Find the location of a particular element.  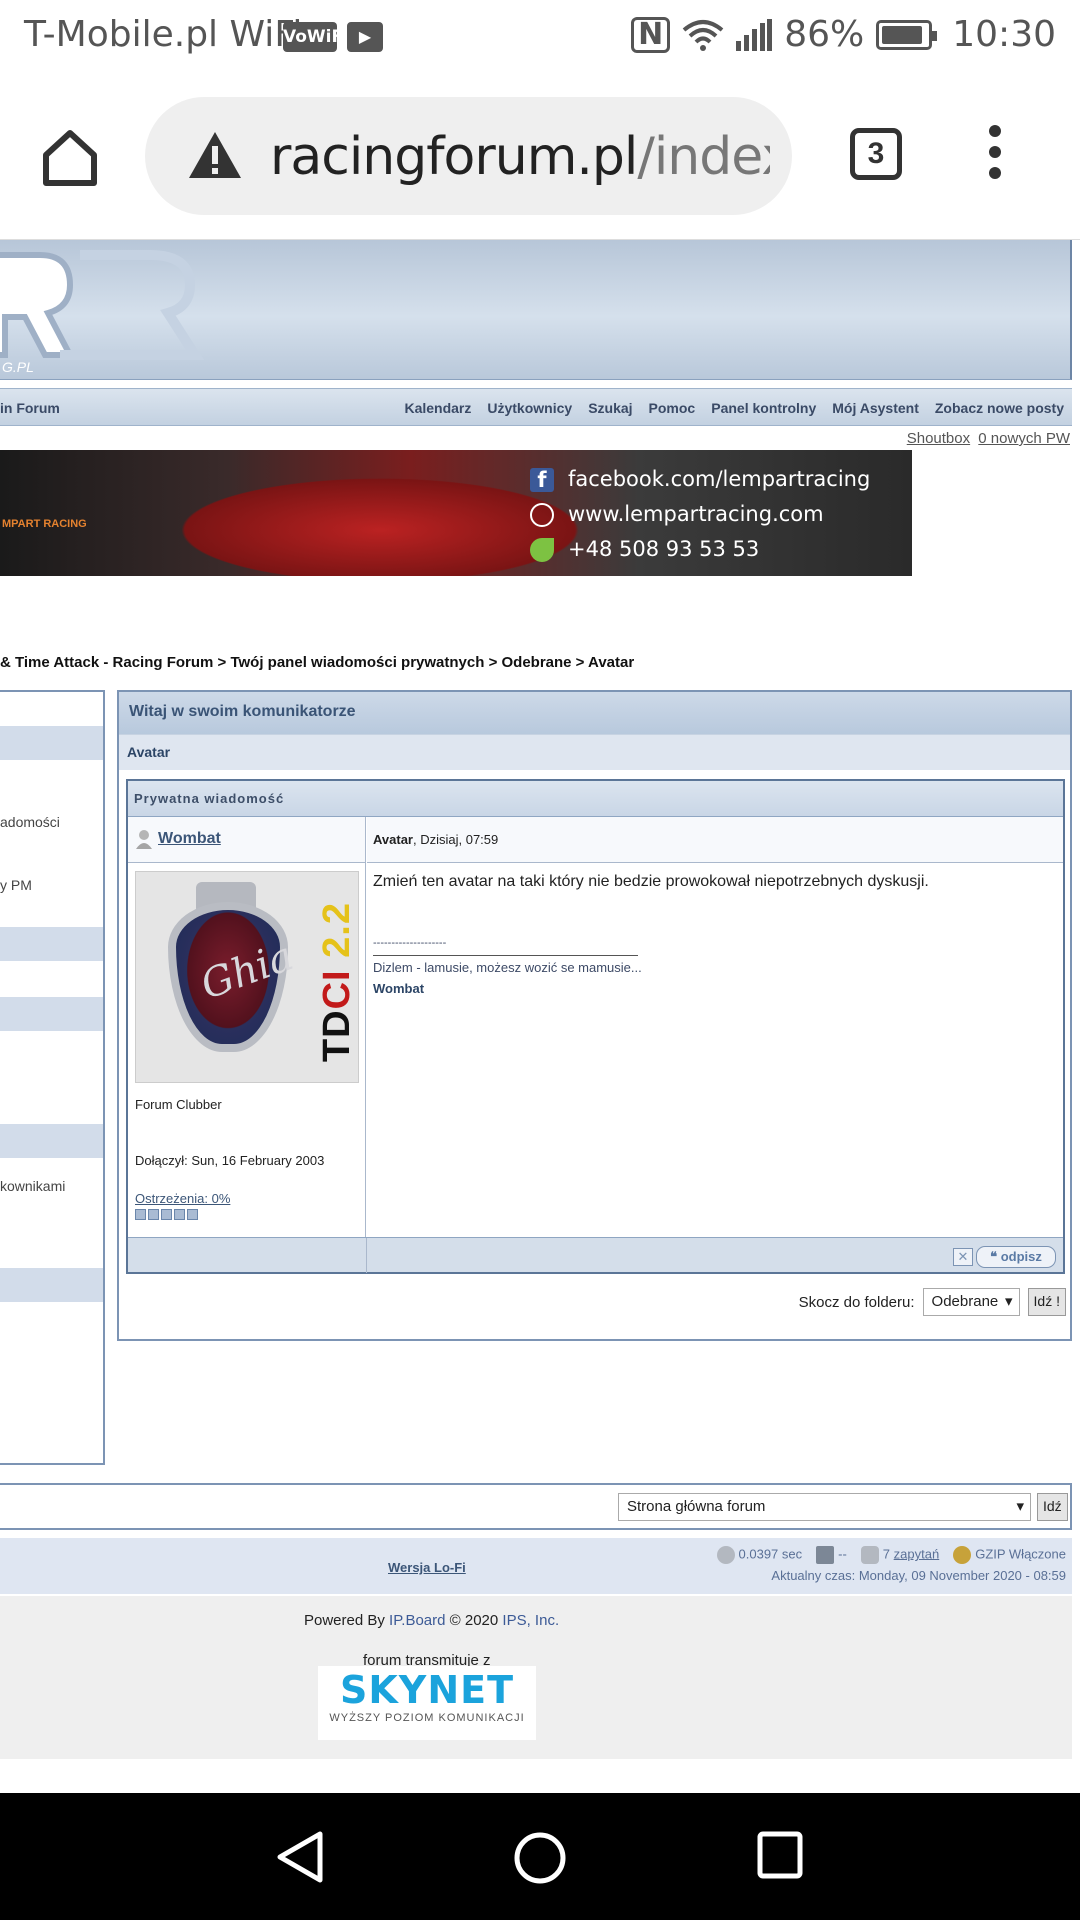

folder-go-button: Idź ! is located at coordinates (1046, 1302).